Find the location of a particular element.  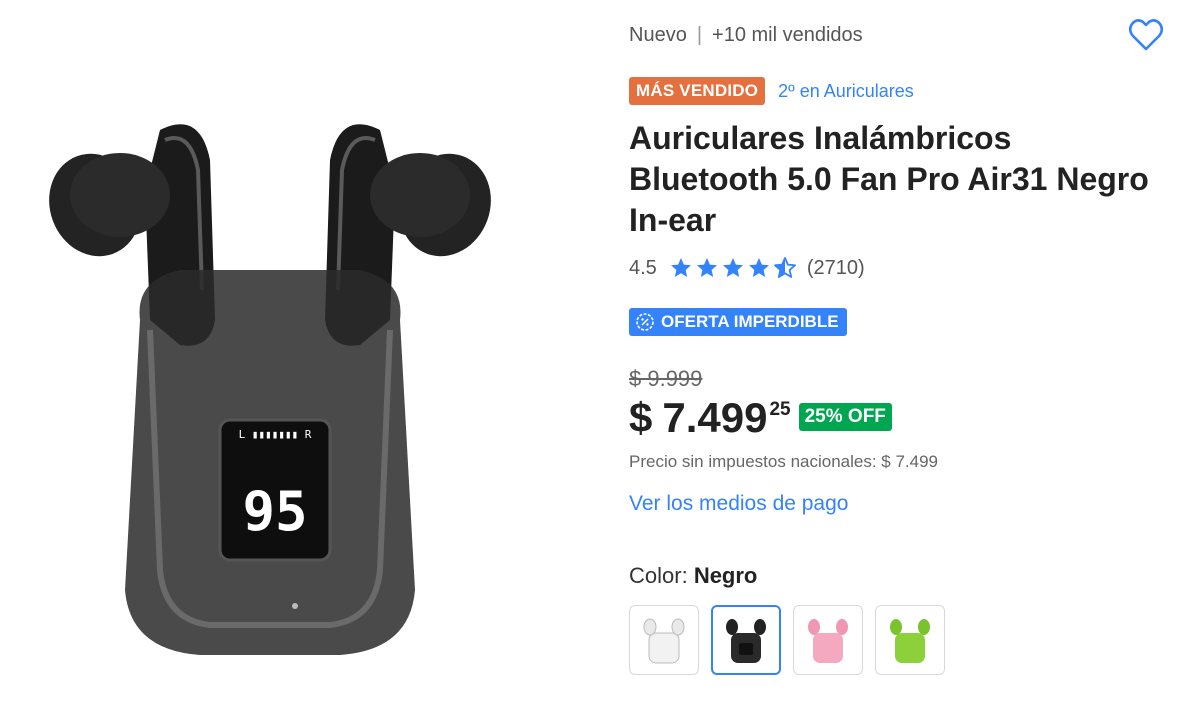

rating-value: 4.5 is located at coordinates (643, 267).